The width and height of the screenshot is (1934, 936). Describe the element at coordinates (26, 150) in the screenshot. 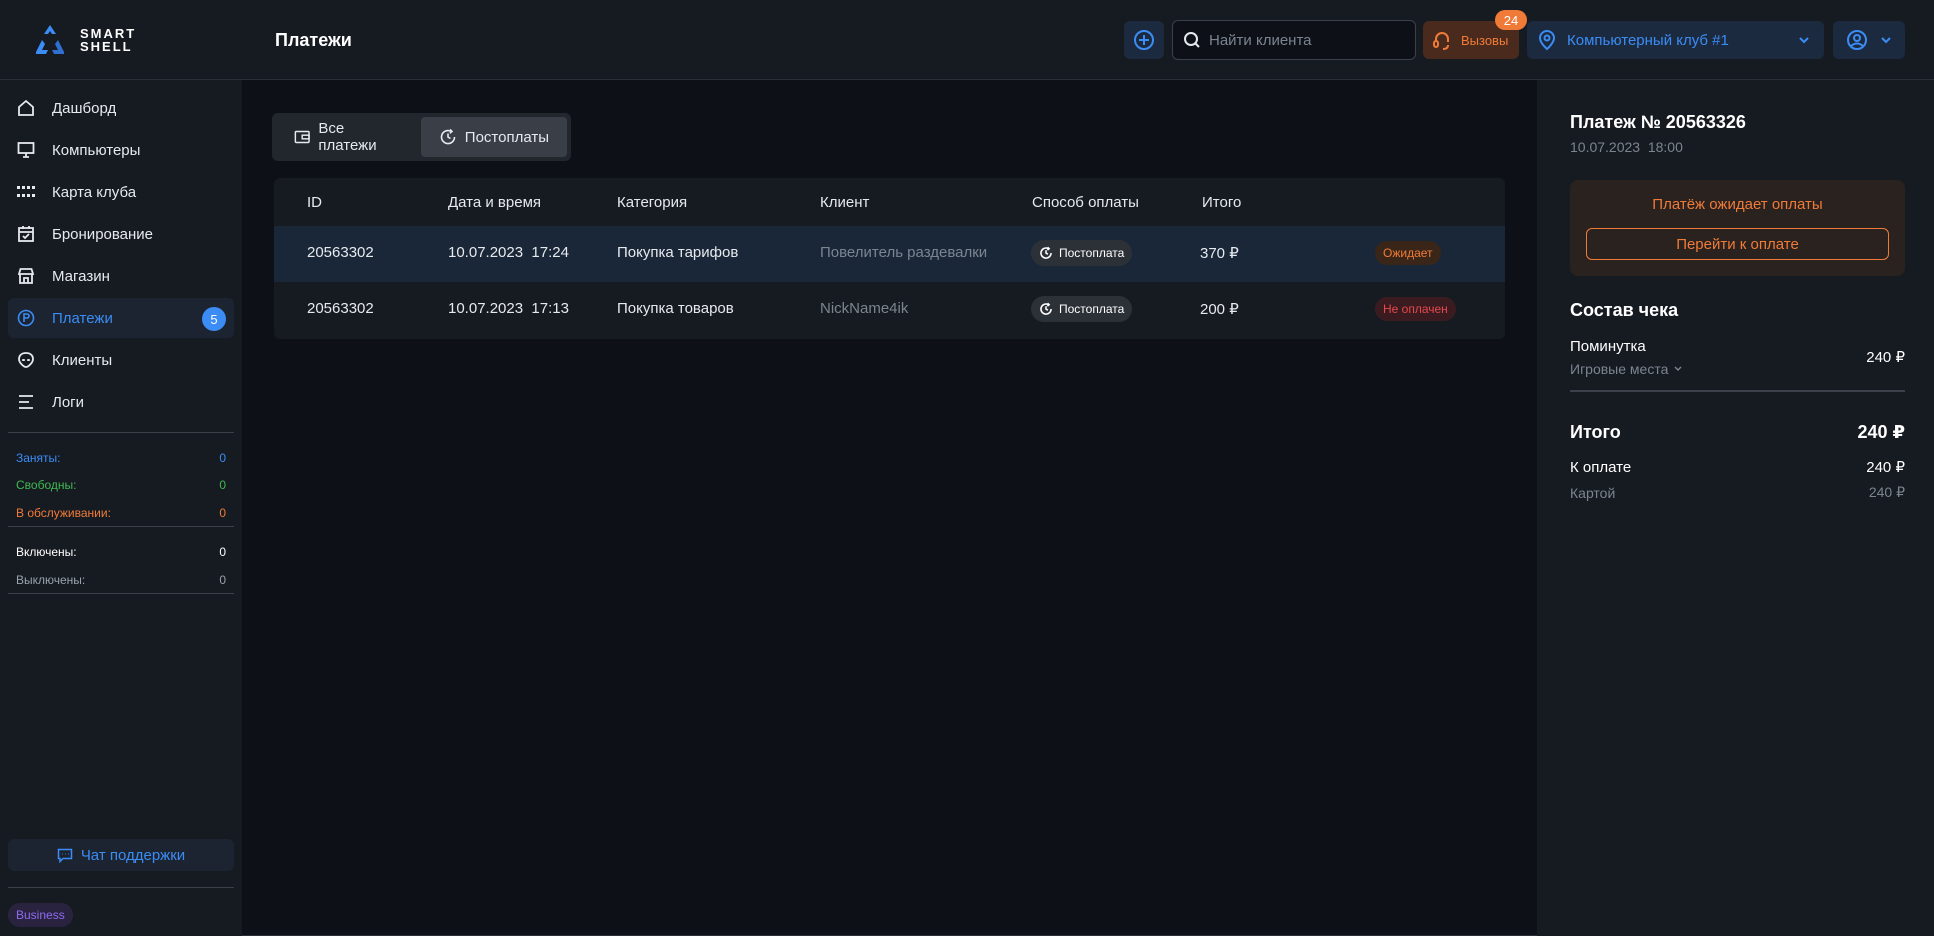

I see `monitor-icon` at that location.